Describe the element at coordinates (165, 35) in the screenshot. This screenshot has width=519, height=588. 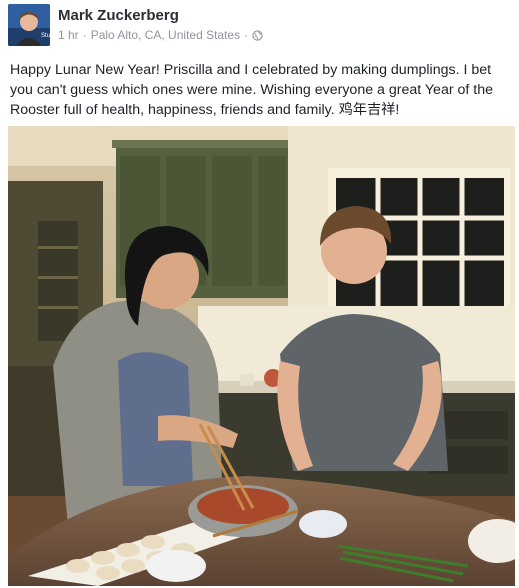
I see `post-location: Palo Alto, CA, United States` at that location.